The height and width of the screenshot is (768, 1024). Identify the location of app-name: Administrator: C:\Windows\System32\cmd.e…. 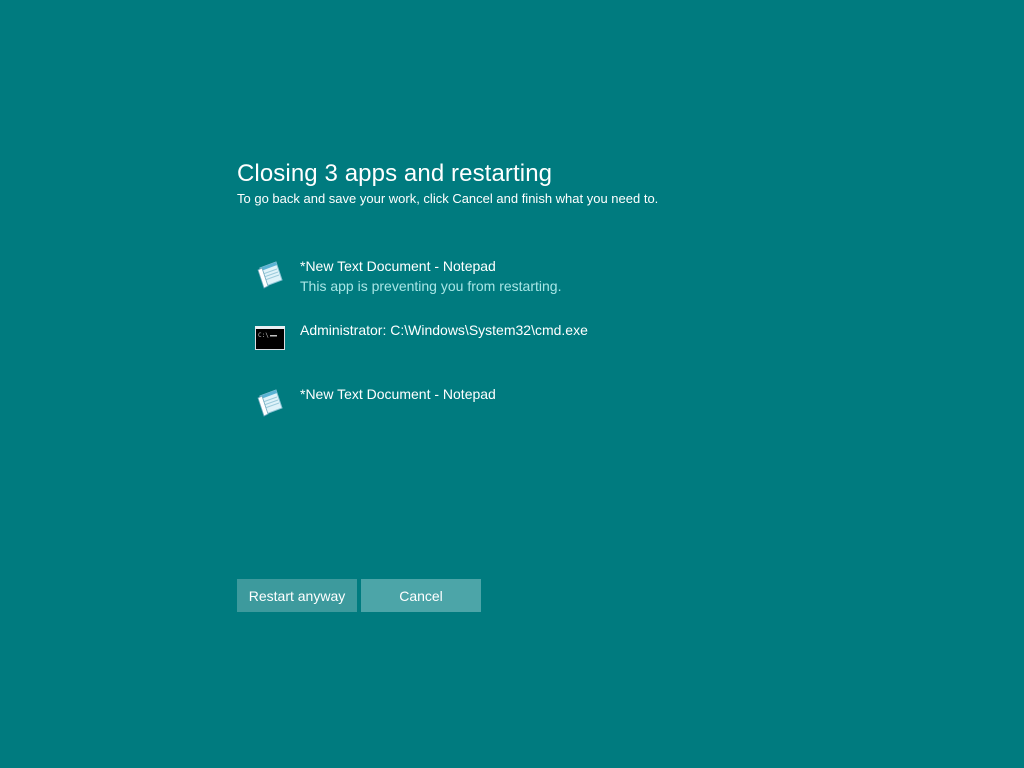
(444, 330).